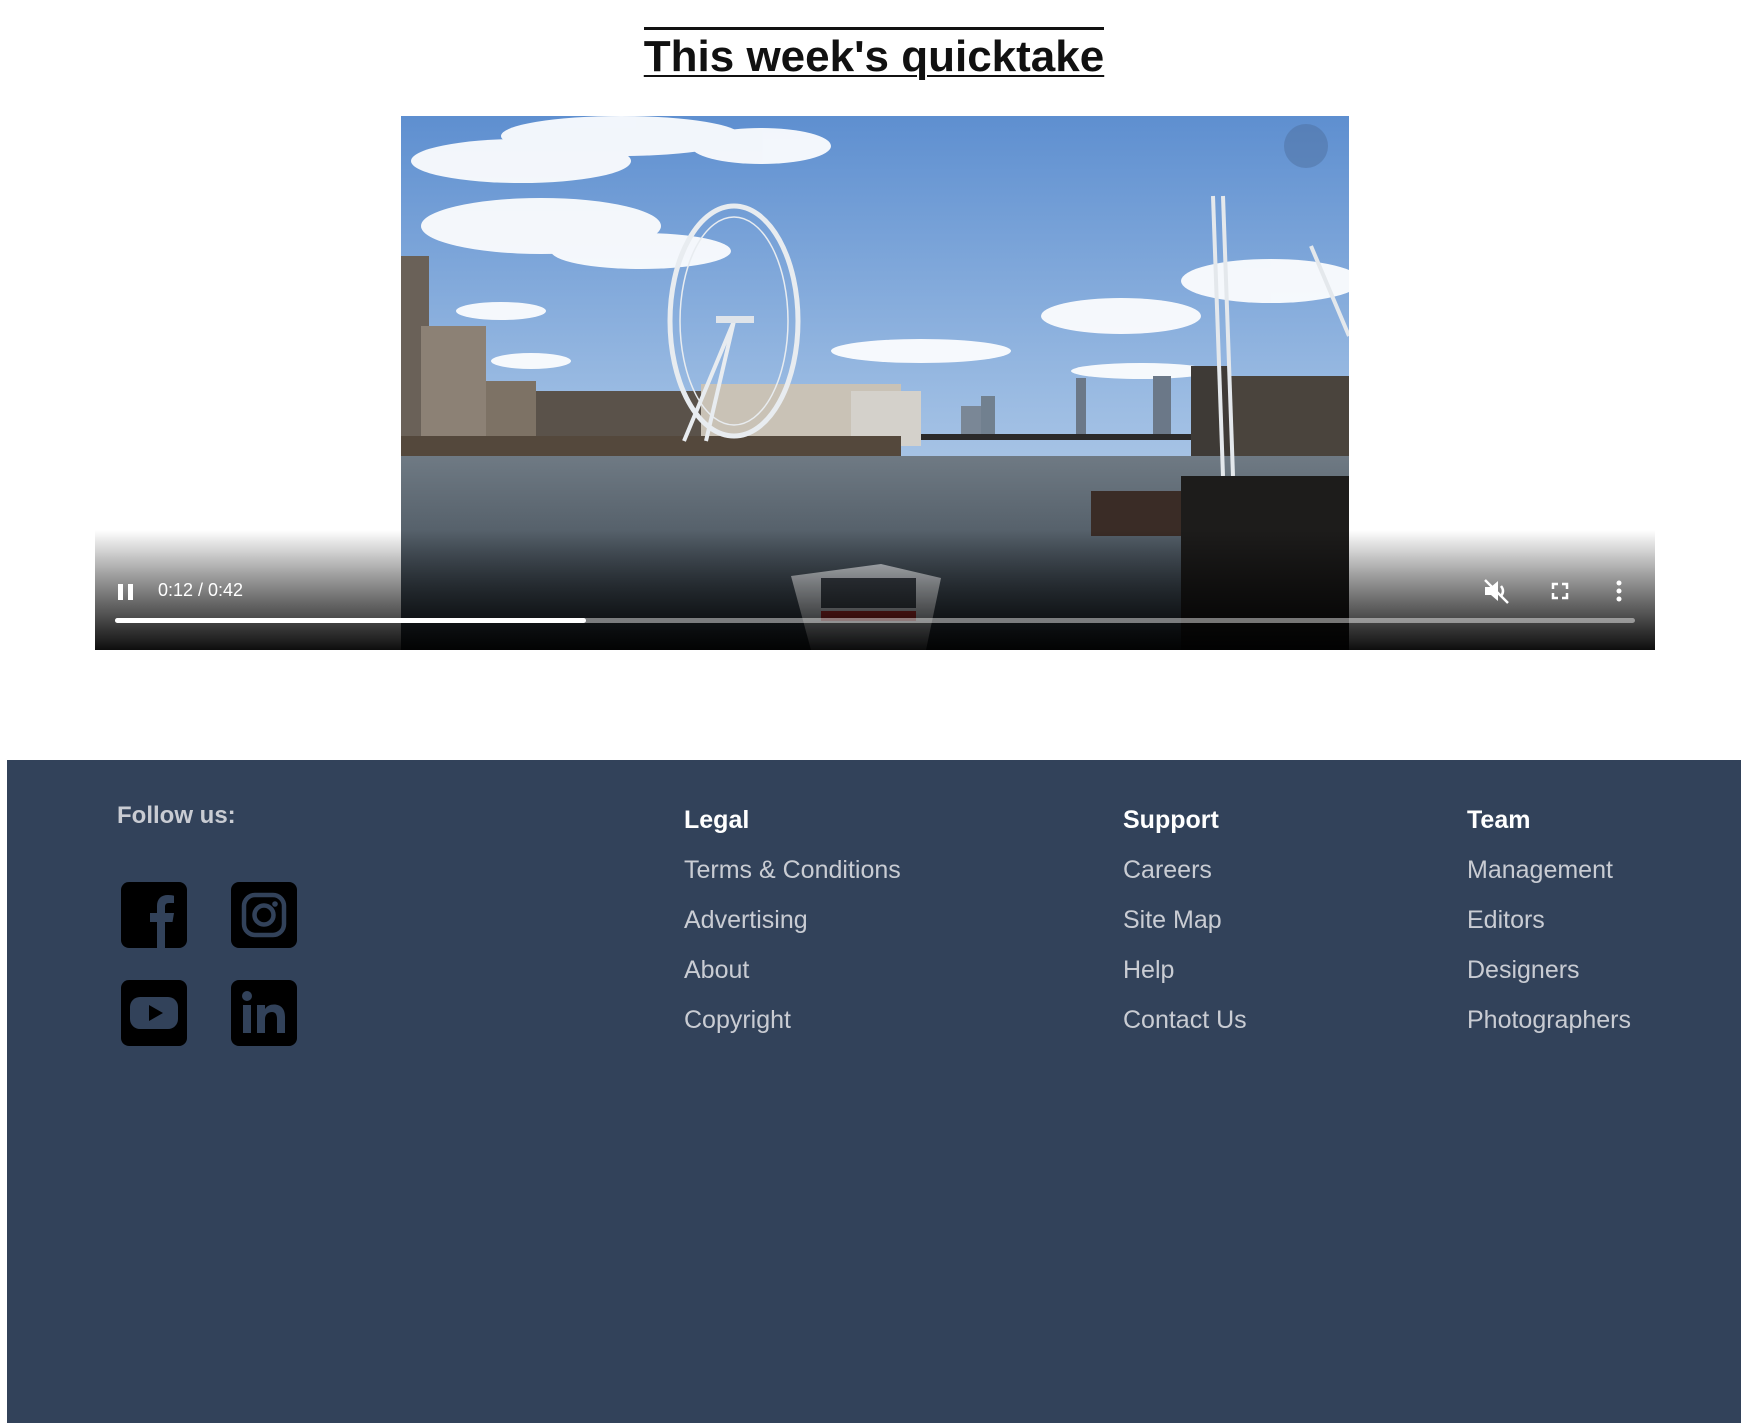 The height and width of the screenshot is (1423, 1741). I want to click on video-time-display: 0:12 / 0:42, so click(201, 590).